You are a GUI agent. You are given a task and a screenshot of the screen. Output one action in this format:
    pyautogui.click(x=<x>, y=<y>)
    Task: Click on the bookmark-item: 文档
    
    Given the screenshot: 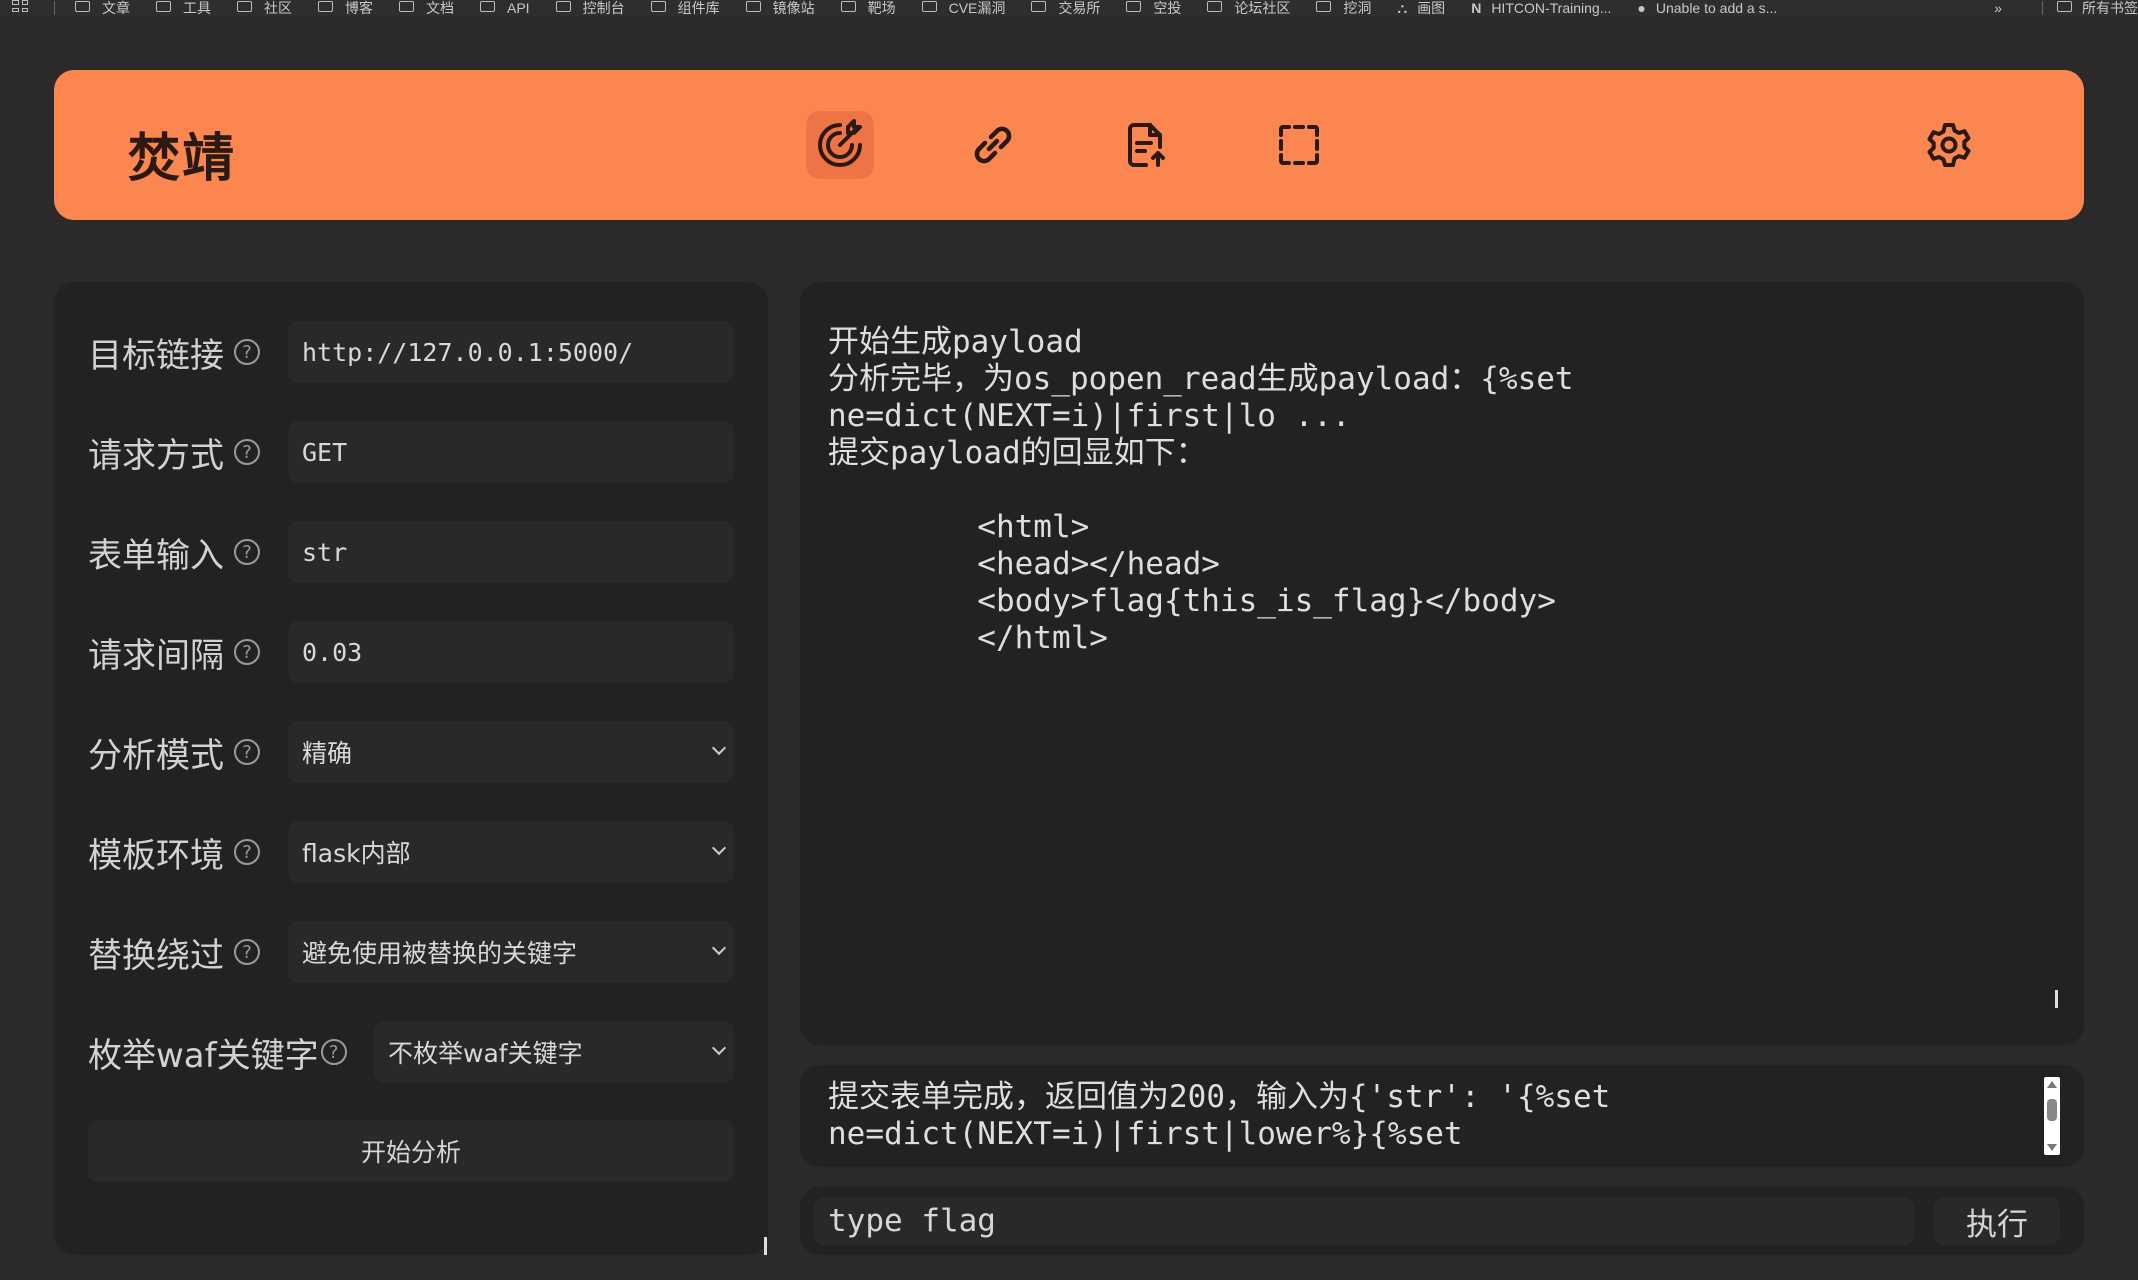 What is the action you would take?
    pyautogui.click(x=426, y=8)
    